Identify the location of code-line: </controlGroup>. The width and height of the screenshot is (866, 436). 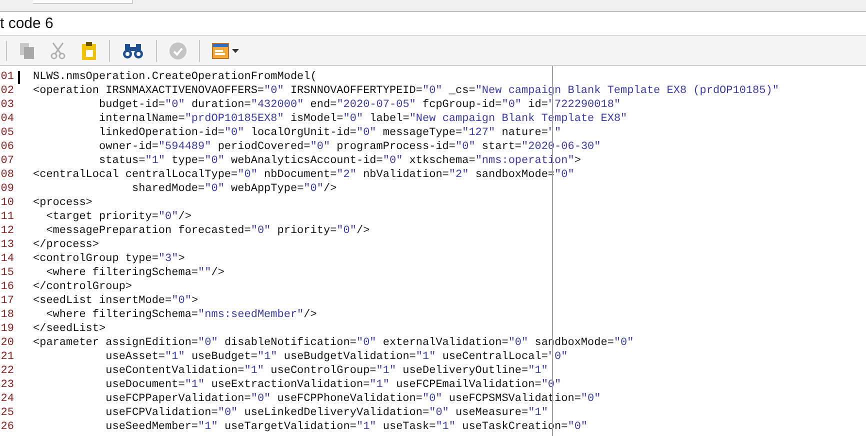
(82, 287).